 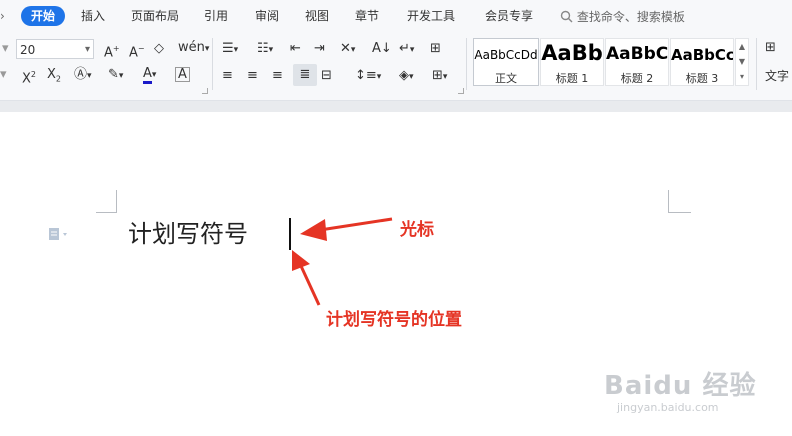 I want to click on cursor-arrow-line, so click(x=356, y=224).